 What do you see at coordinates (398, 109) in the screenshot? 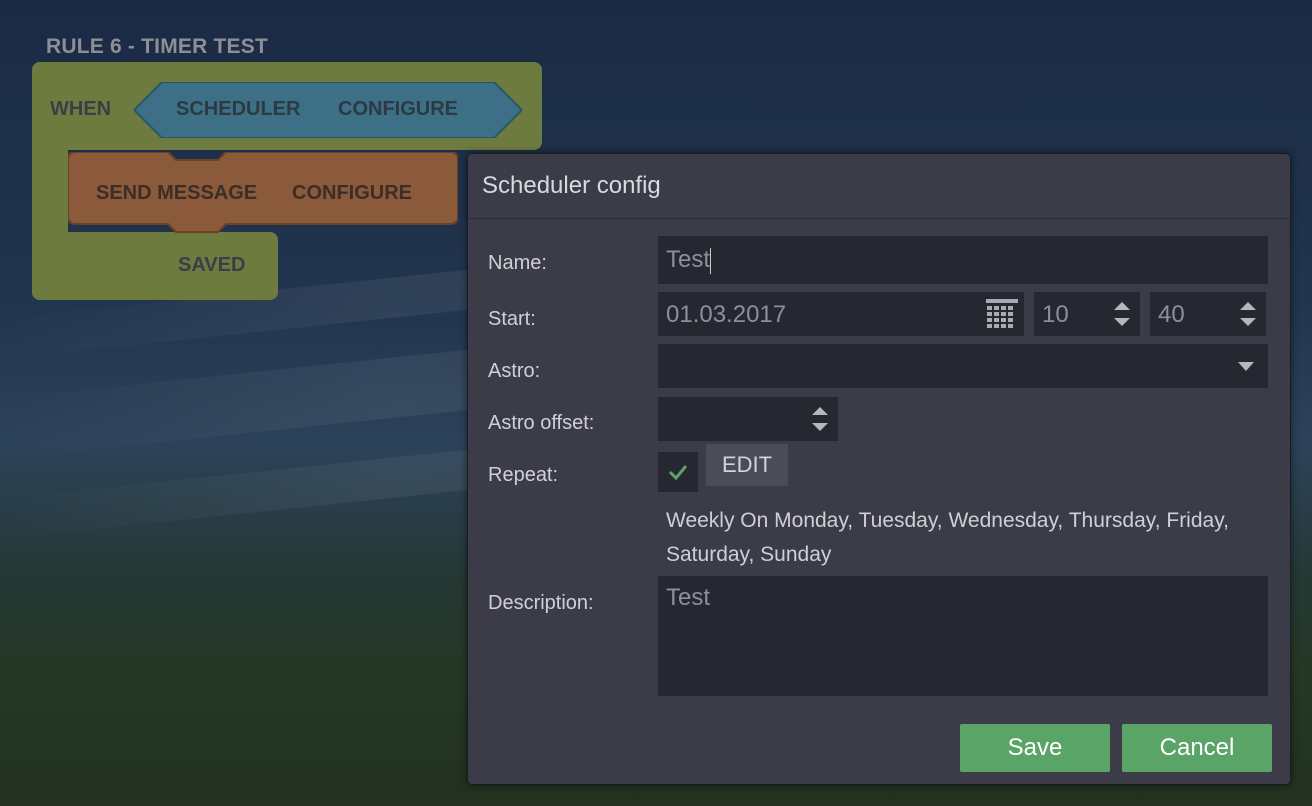
I see `scheduler-configure-link: CONFIGURE` at bounding box center [398, 109].